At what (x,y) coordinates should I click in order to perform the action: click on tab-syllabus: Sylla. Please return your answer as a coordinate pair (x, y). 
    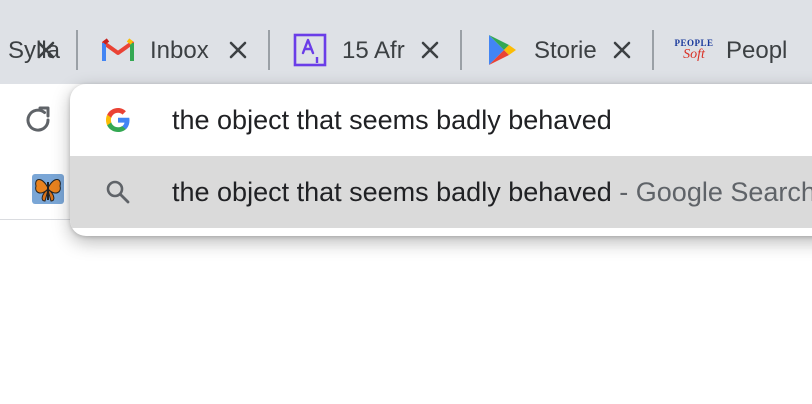
    Looking at the image, I should click on (38, 50).